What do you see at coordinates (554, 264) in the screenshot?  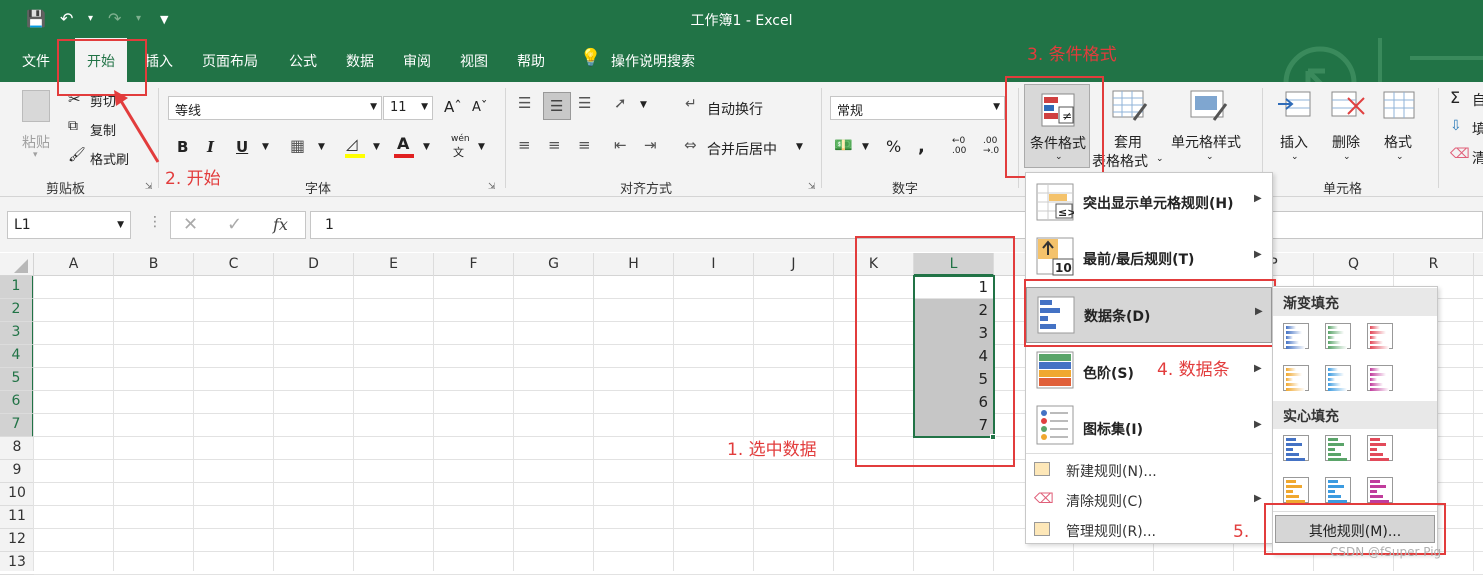 I see `column-header: G` at bounding box center [554, 264].